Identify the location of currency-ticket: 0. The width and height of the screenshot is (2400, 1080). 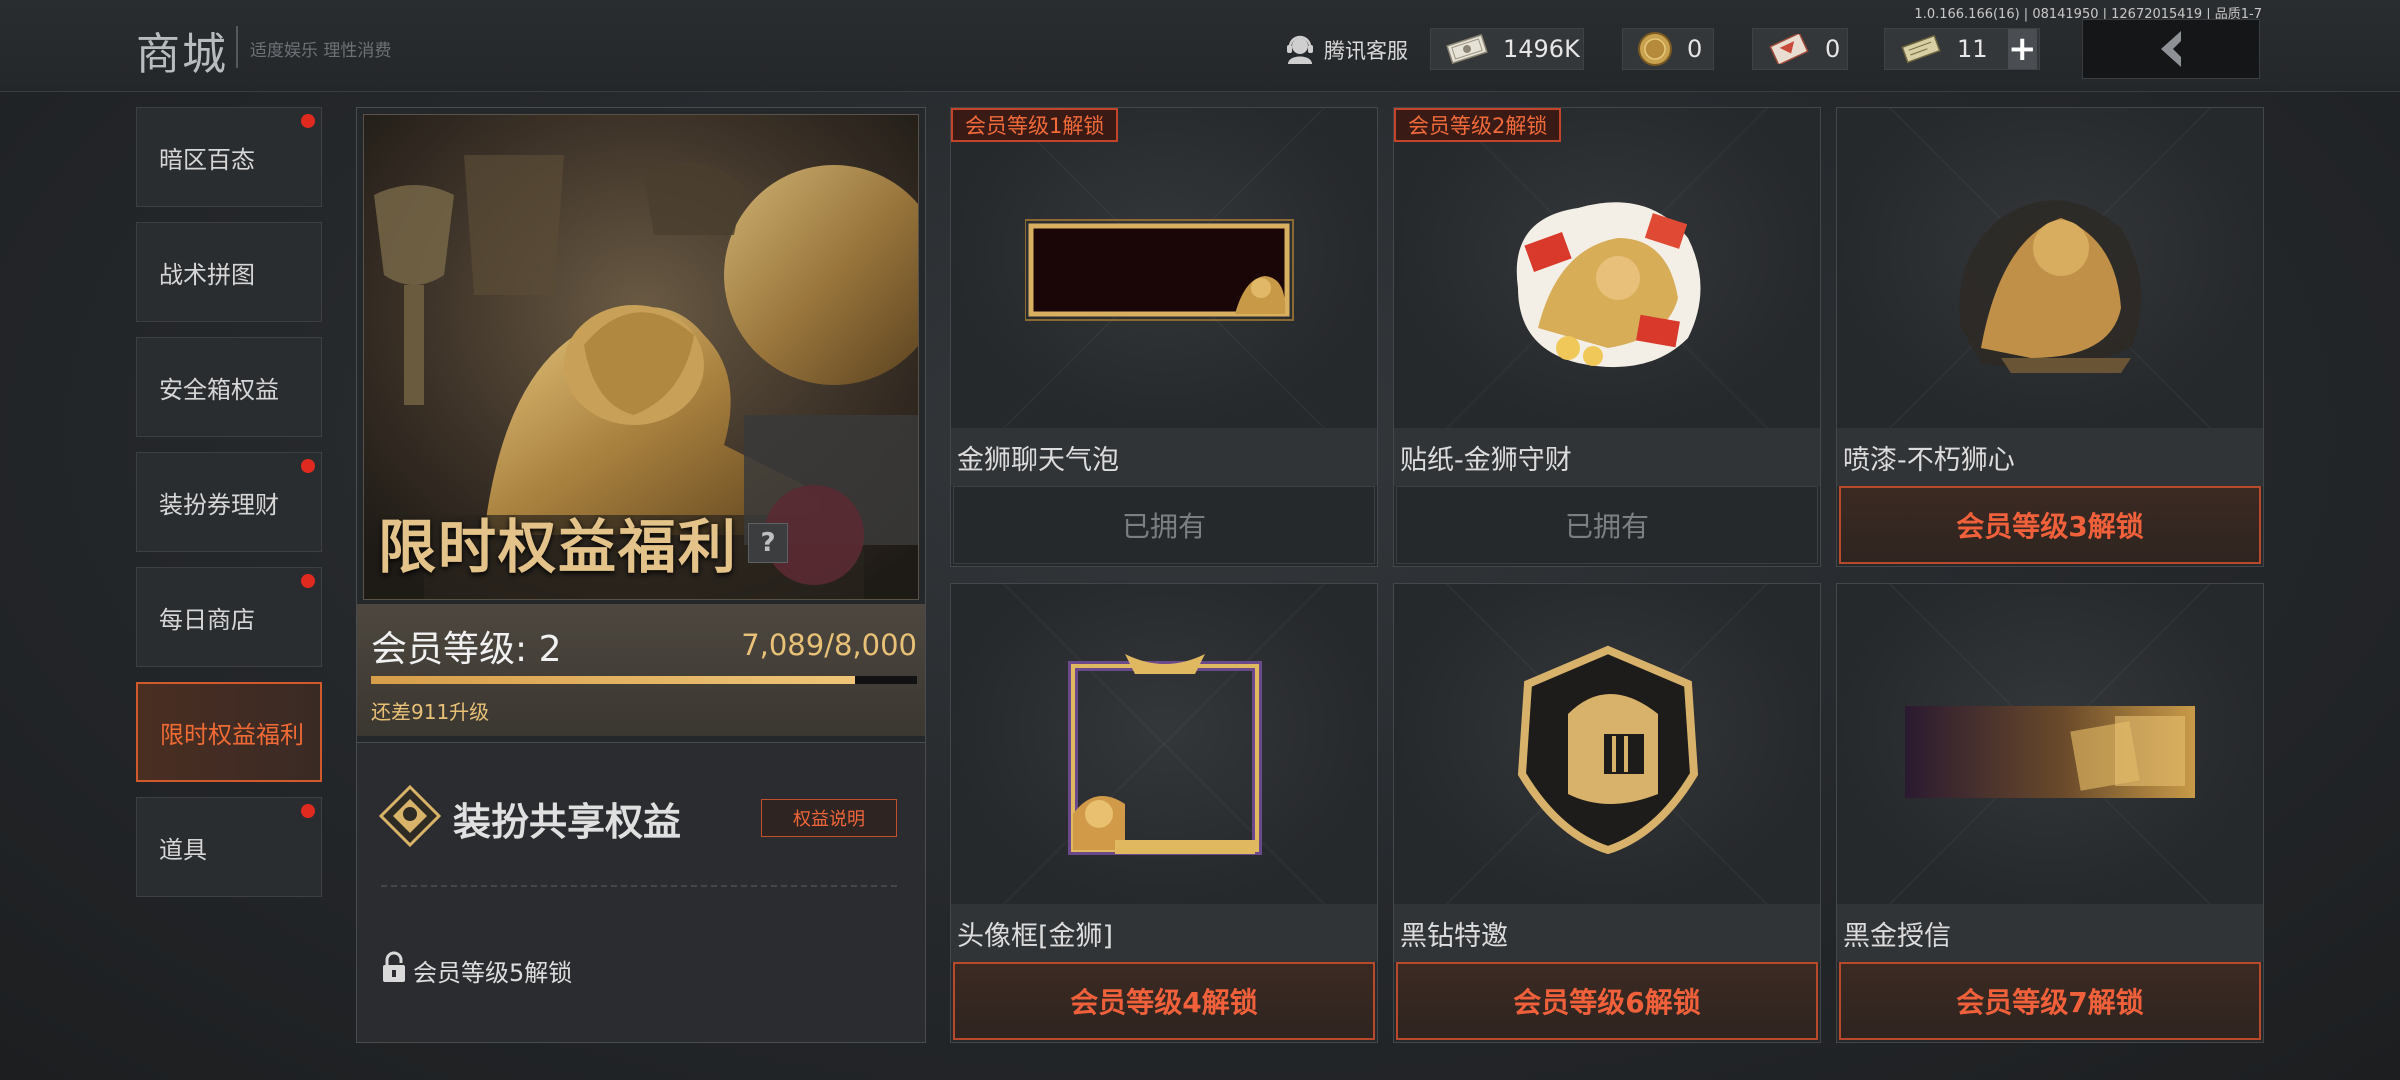
(1800, 49).